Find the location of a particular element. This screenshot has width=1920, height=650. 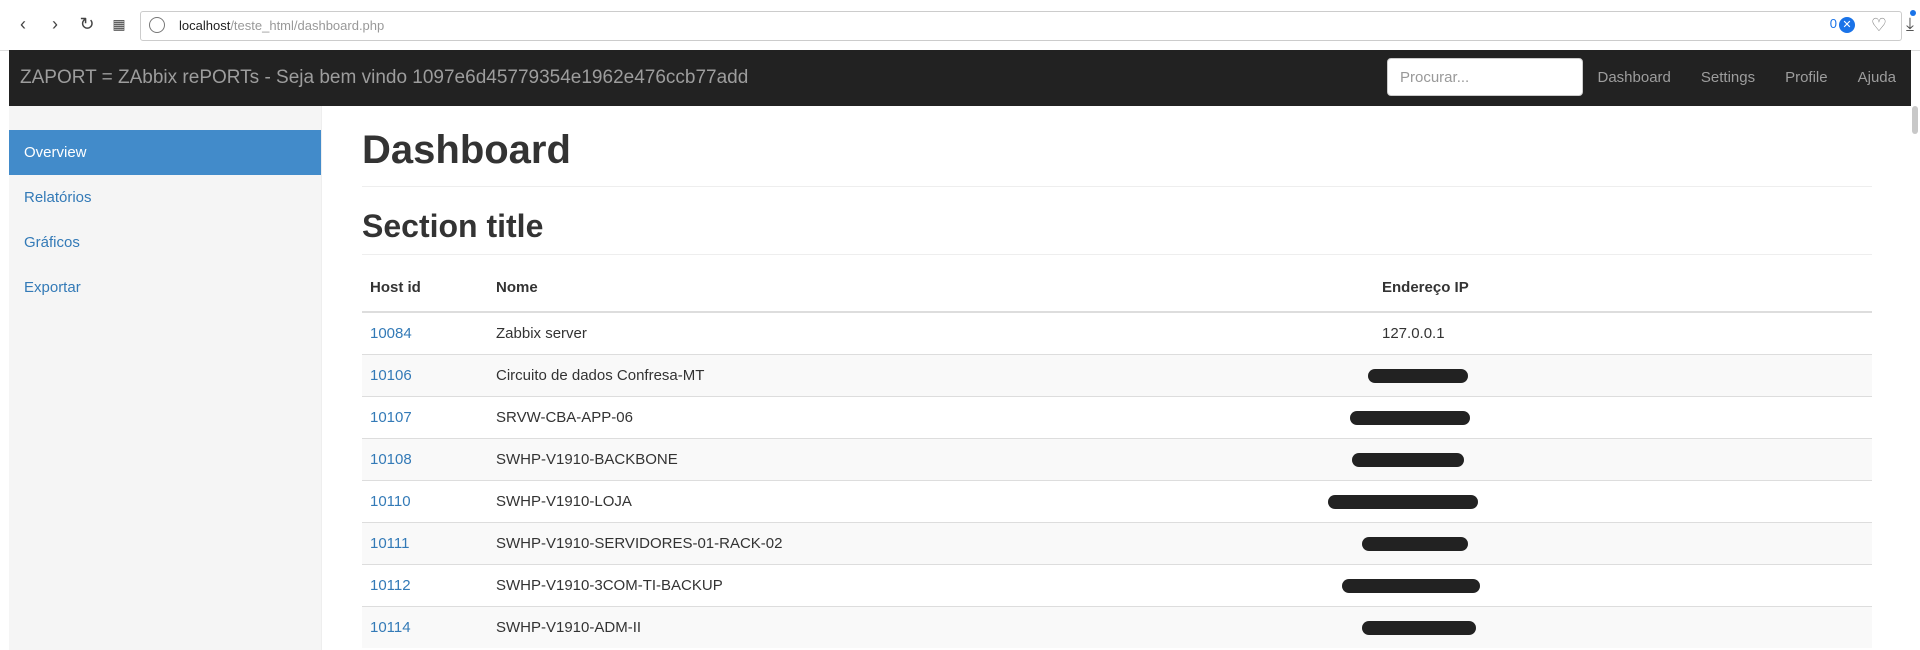

heart-icon: ♡ is located at coordinates (1879, 25).